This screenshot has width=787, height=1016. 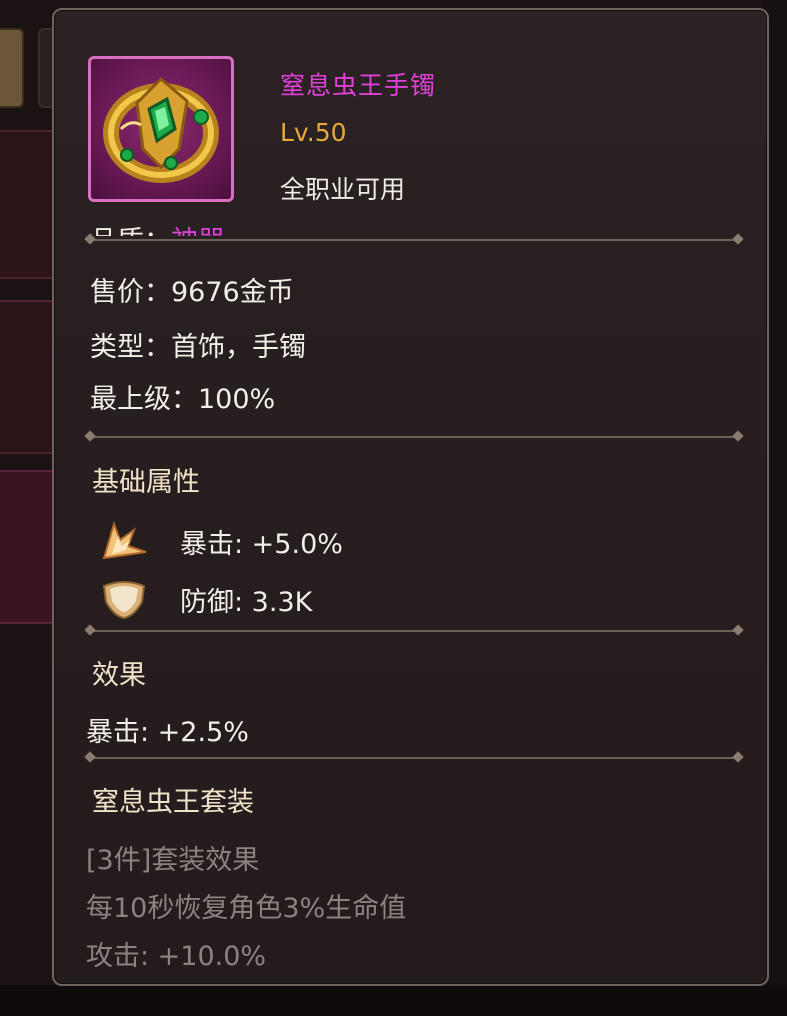 I want to click on set-bonus-line: 攻击: +10.0%, so click(x=176, y=956).